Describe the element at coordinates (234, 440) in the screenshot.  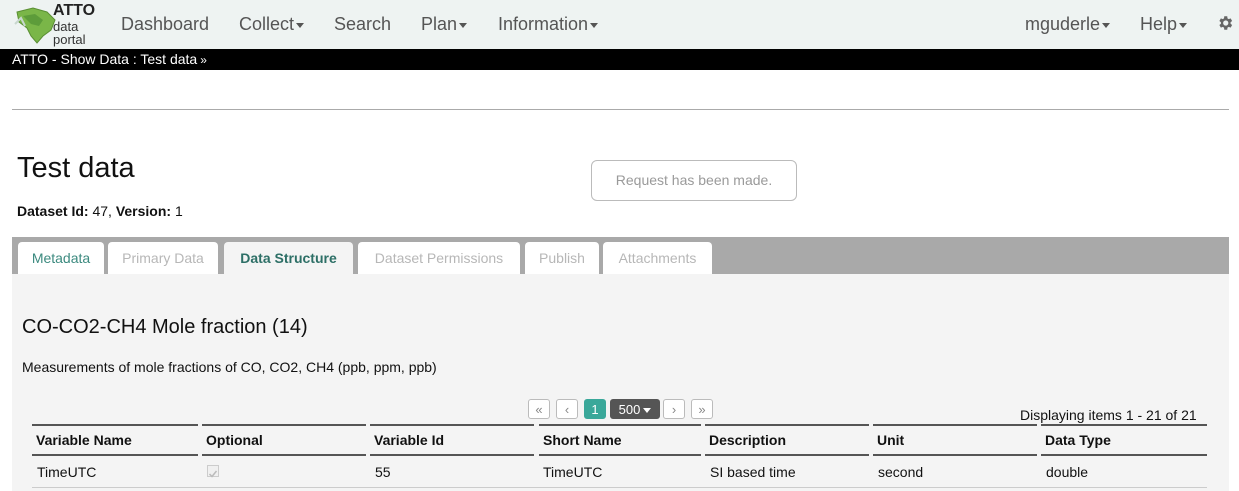
I see `column-header-optional: Optional` at that location.